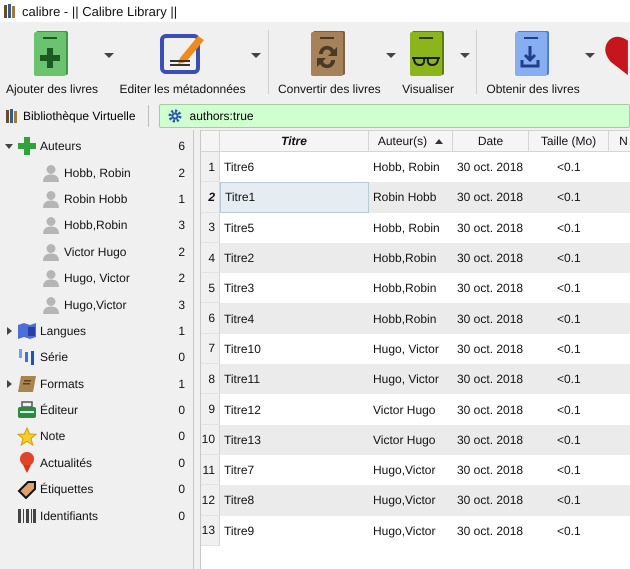 The width and height of the screenshot is (630, 569). I want to click on table-cell-text: Titre8, so click(239, 501).